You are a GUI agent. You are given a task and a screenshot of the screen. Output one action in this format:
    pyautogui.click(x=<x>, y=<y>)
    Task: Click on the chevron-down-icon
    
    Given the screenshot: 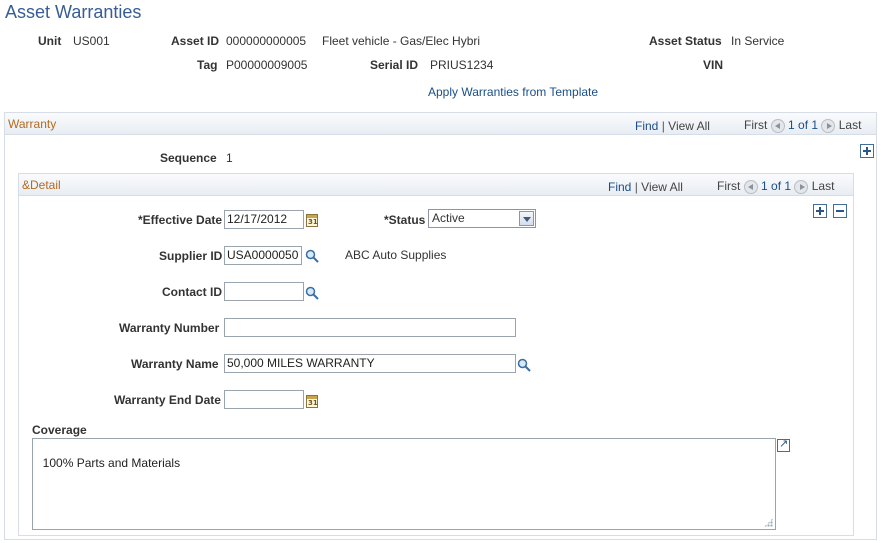 What is the action you would take?
    pyautogui.click(x=526, y=218)
    